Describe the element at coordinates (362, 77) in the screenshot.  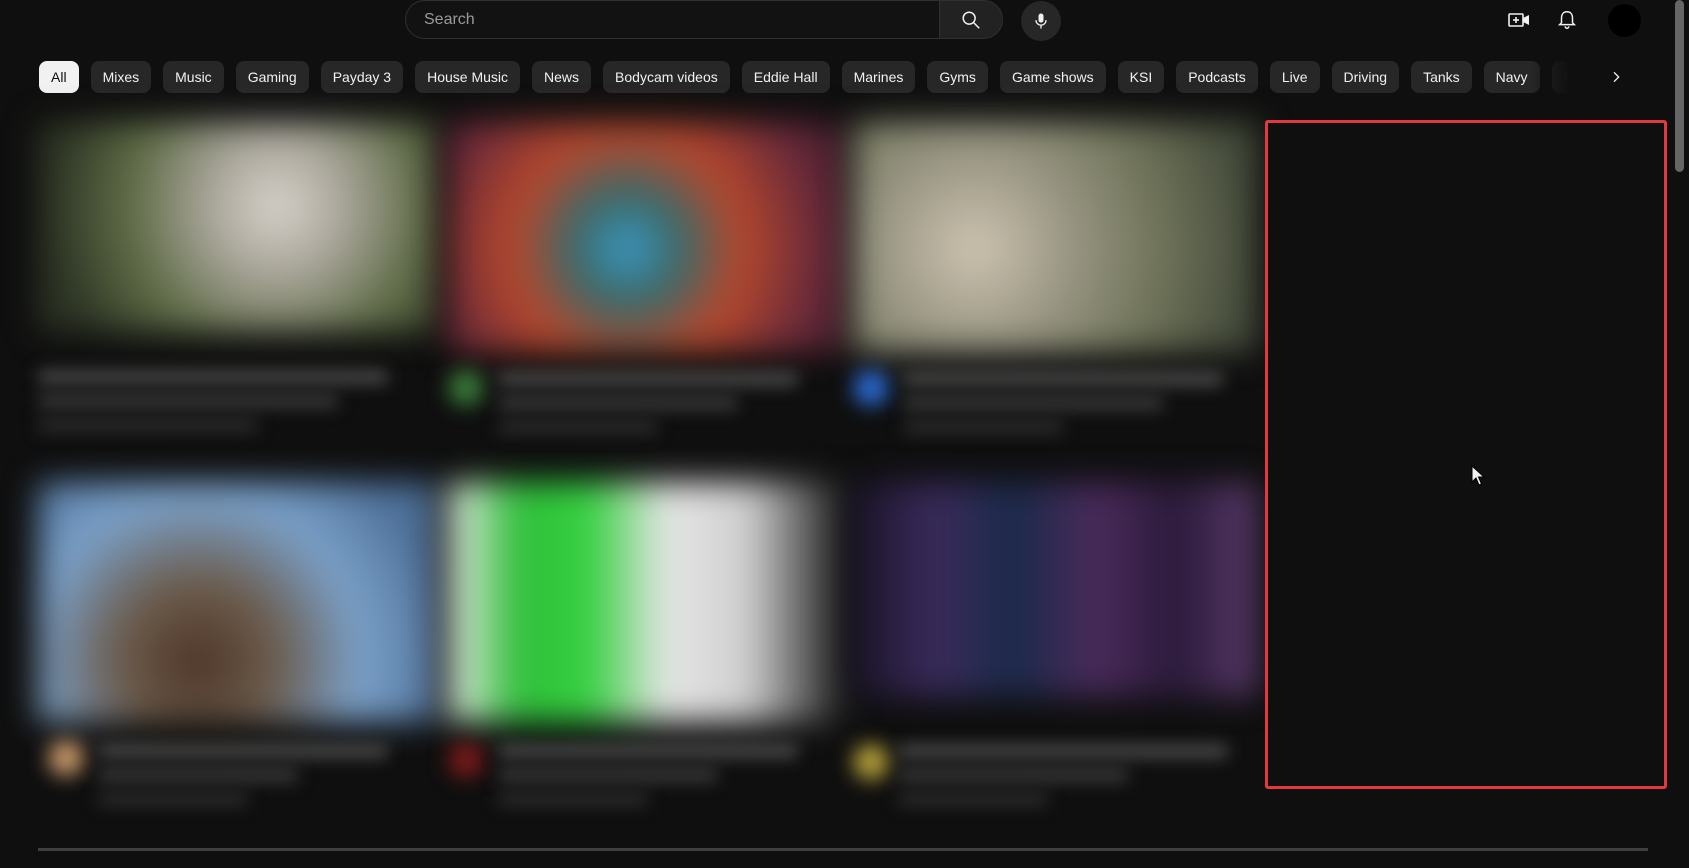
I see `chip-payday-3: Payday 3` at that location.